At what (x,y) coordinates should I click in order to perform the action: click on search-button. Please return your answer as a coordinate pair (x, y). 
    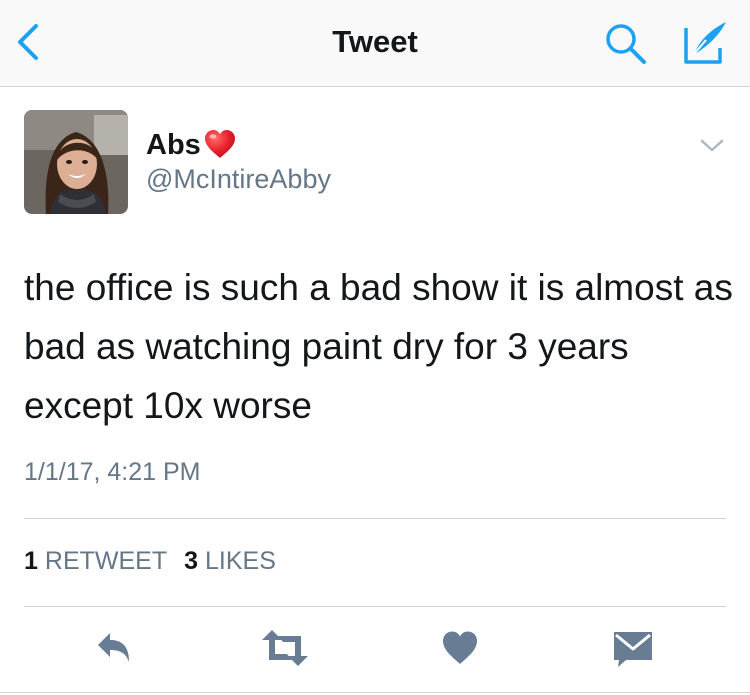
    Looking at the image, I should click on (626, 44).